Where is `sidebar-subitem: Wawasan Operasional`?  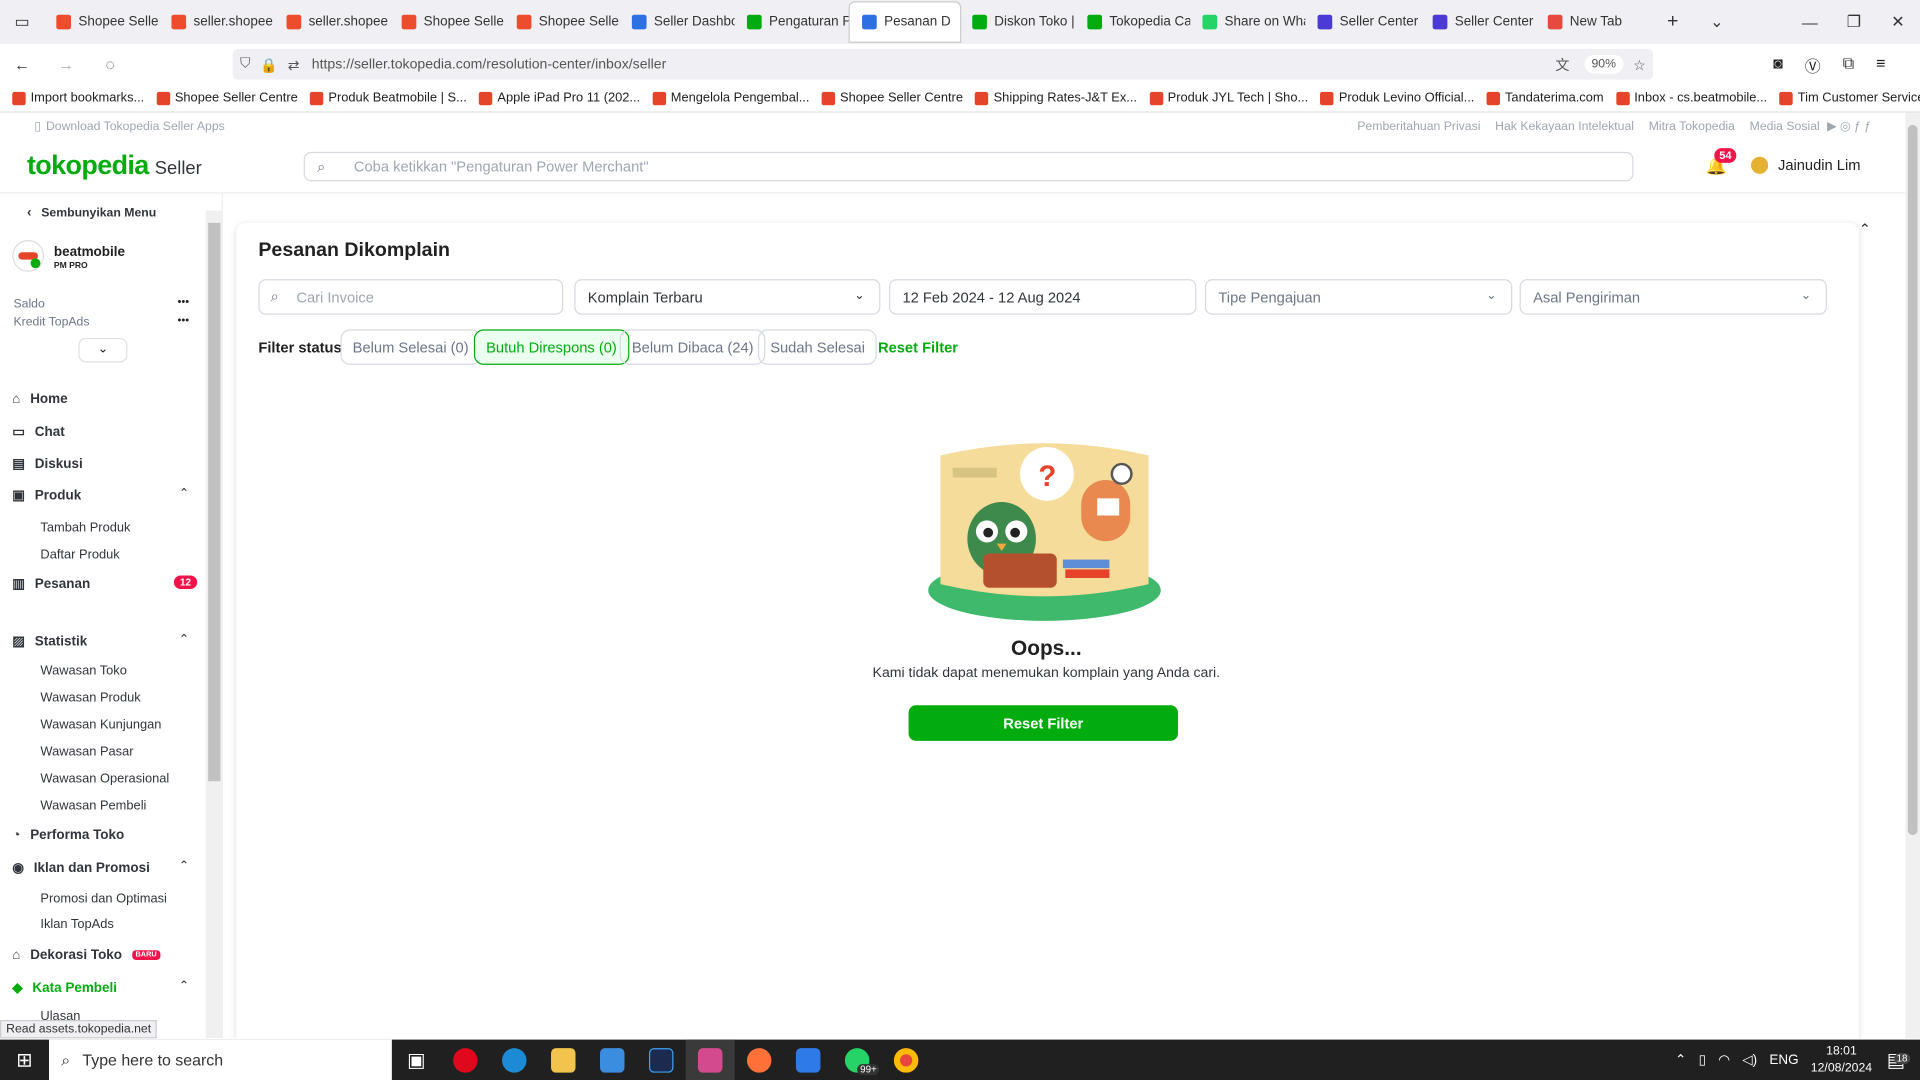 sidebar-subitem: Wawasan Operasional is located at coordinates (104, 778).